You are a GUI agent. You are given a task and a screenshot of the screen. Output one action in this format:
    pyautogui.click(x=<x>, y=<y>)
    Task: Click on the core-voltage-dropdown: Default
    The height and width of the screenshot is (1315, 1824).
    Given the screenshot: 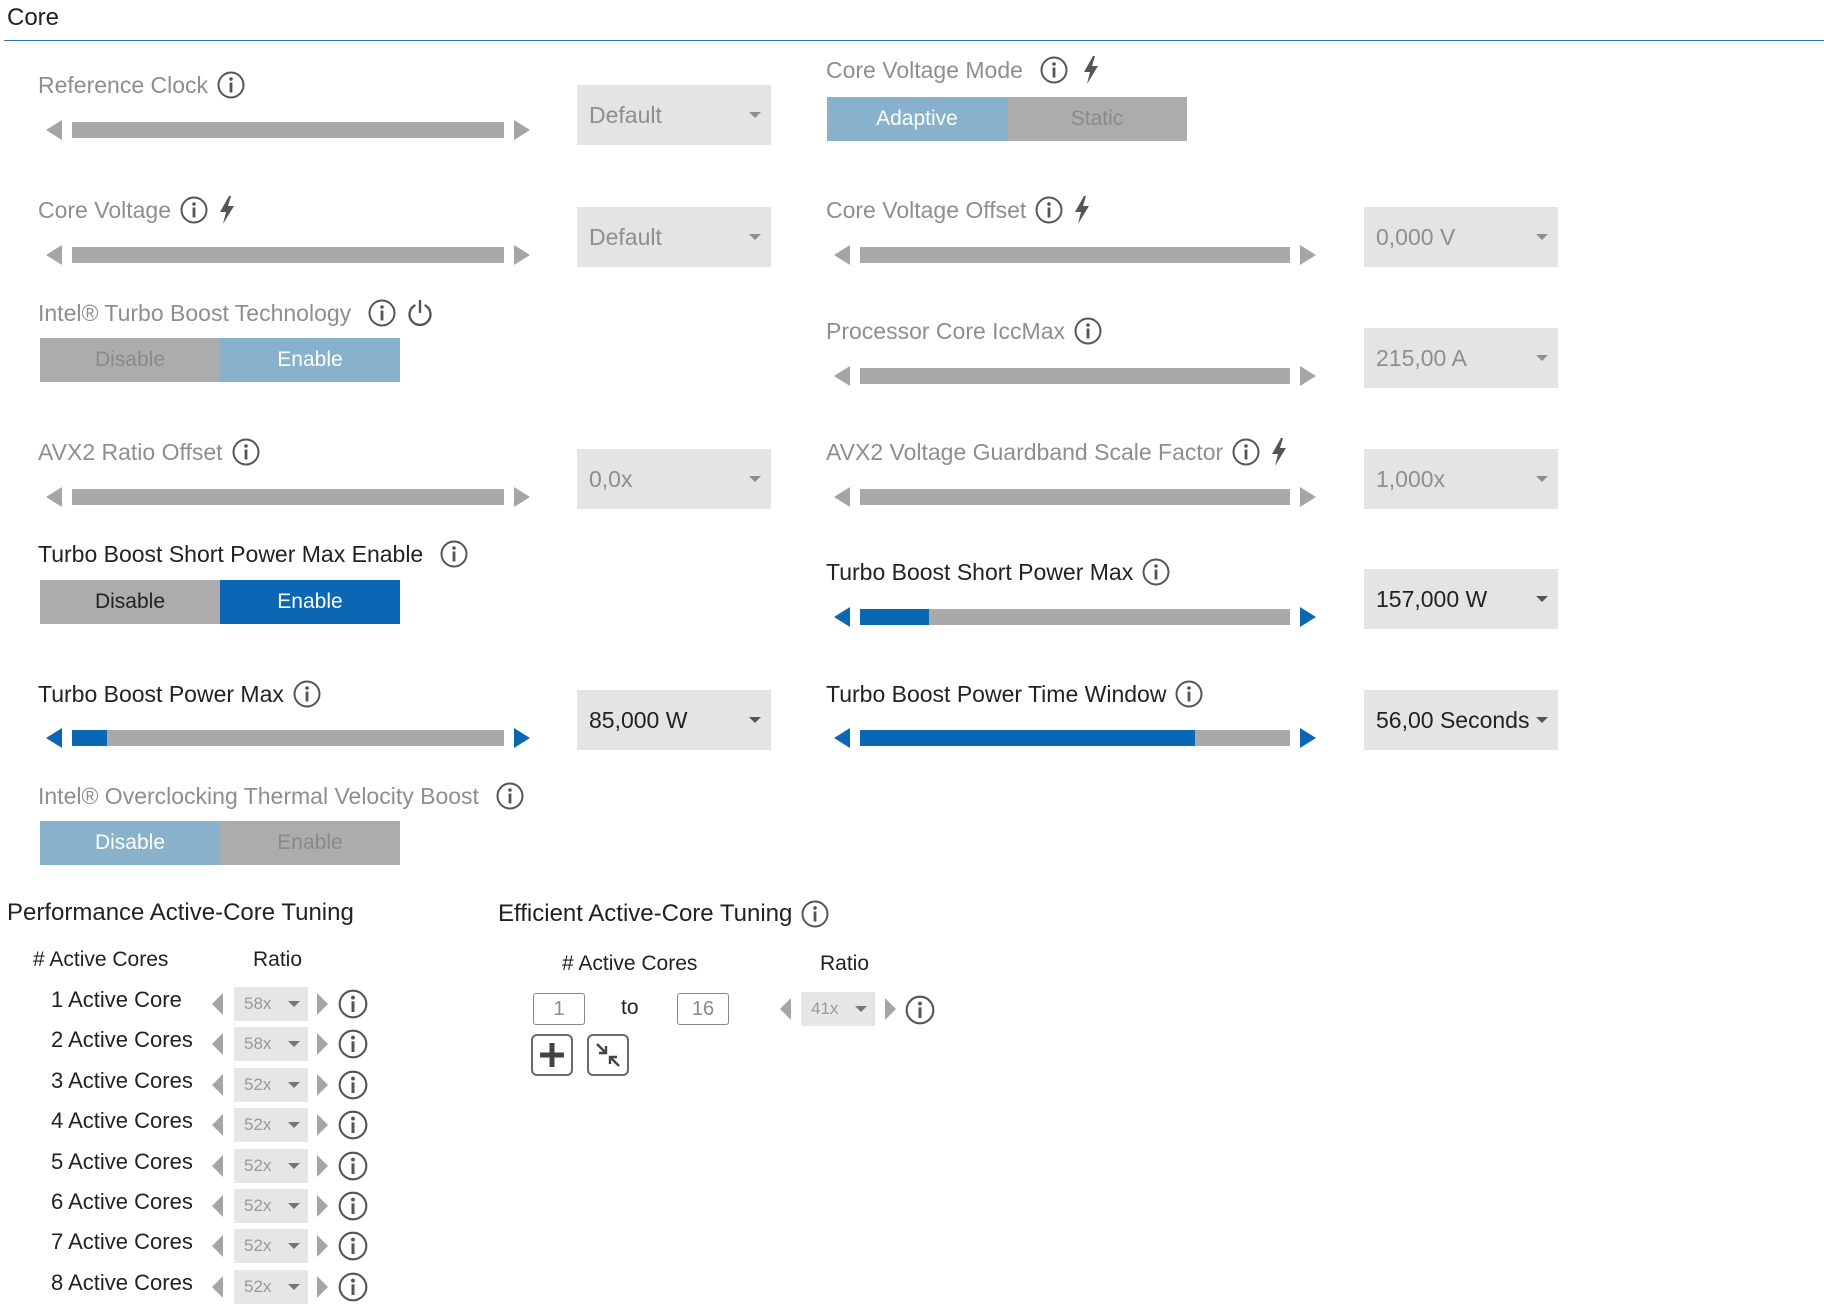 What is the action you would take?
    pyautogui.click(x=674, y=237)
    